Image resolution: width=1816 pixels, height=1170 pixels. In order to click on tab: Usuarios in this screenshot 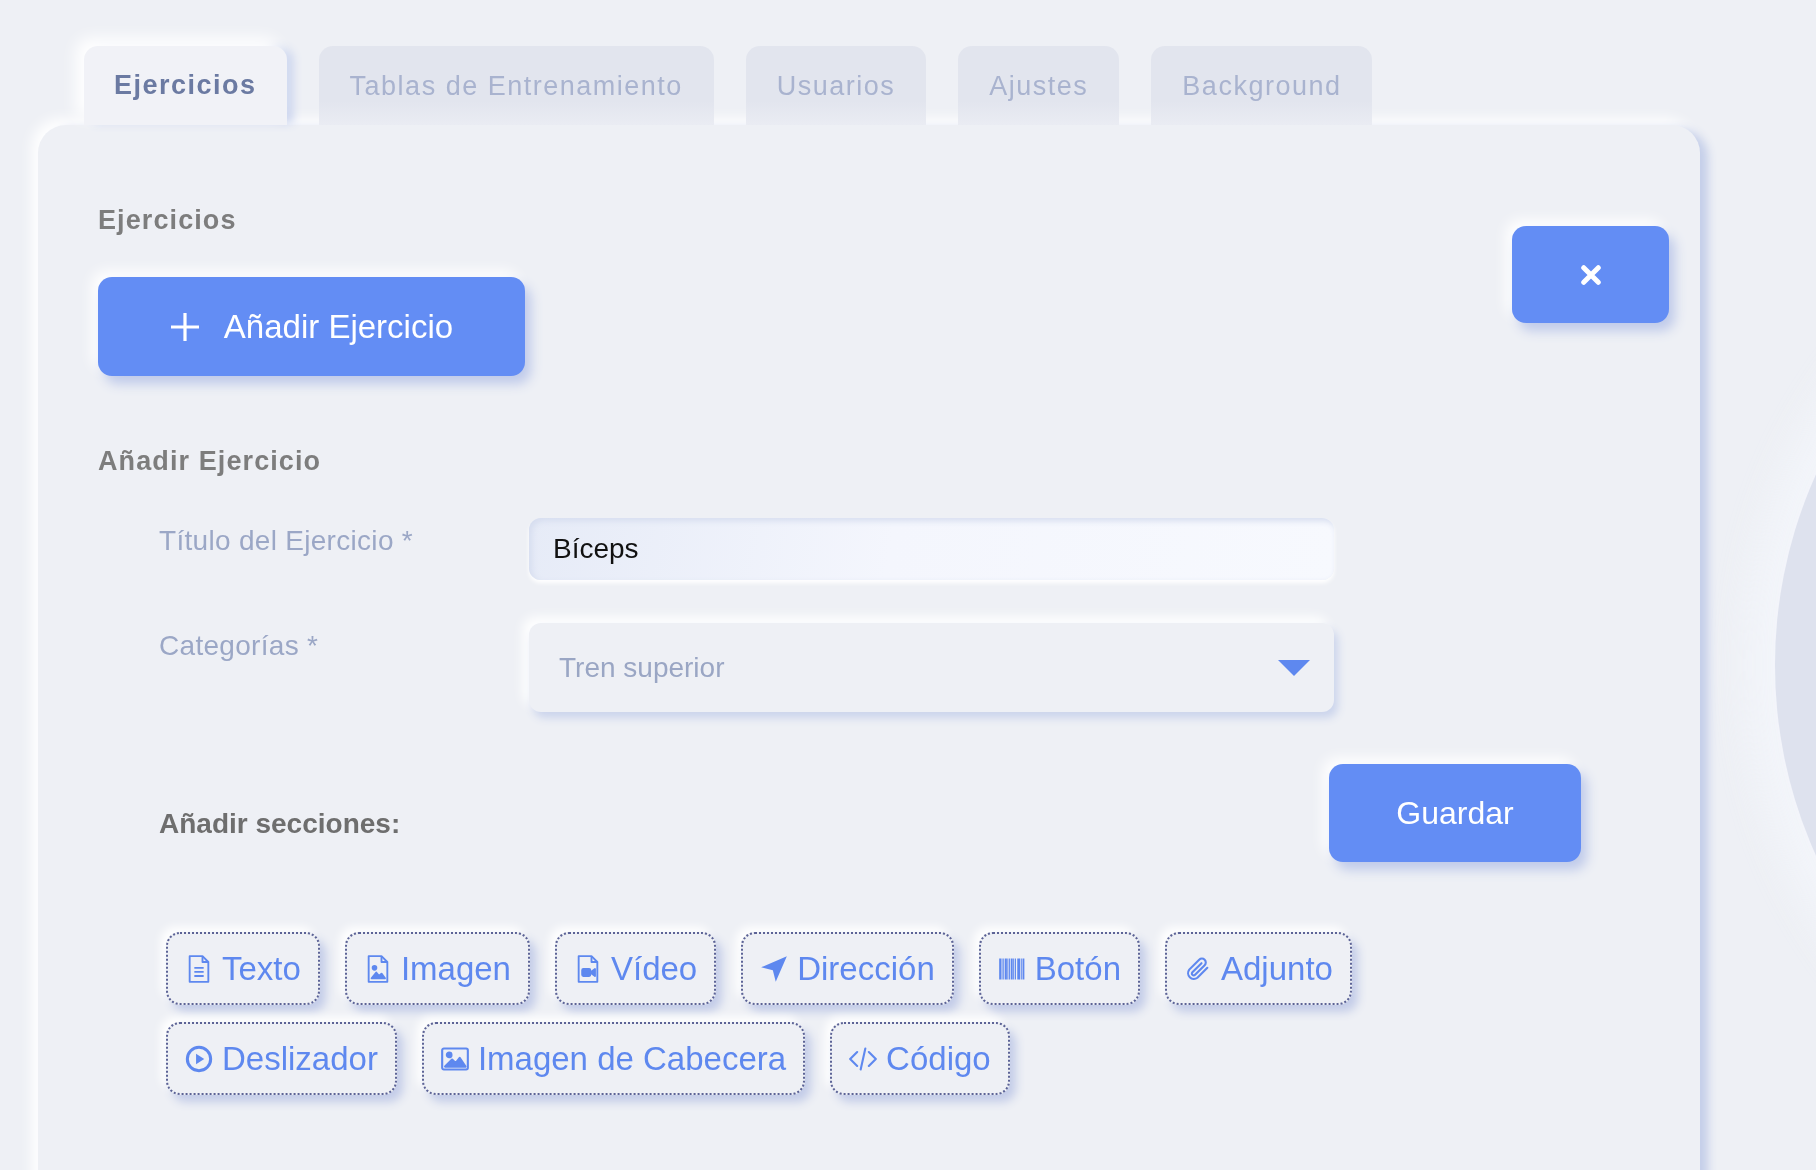, I will do `click(836, 85)`.